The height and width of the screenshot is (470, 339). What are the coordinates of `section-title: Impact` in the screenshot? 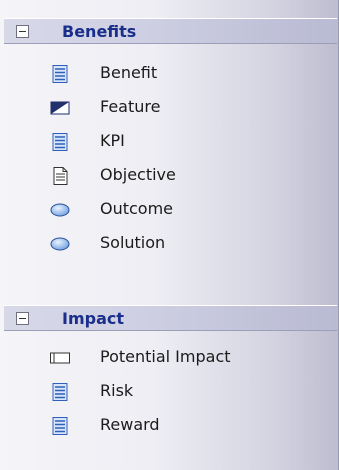 It's located at (93, 318).